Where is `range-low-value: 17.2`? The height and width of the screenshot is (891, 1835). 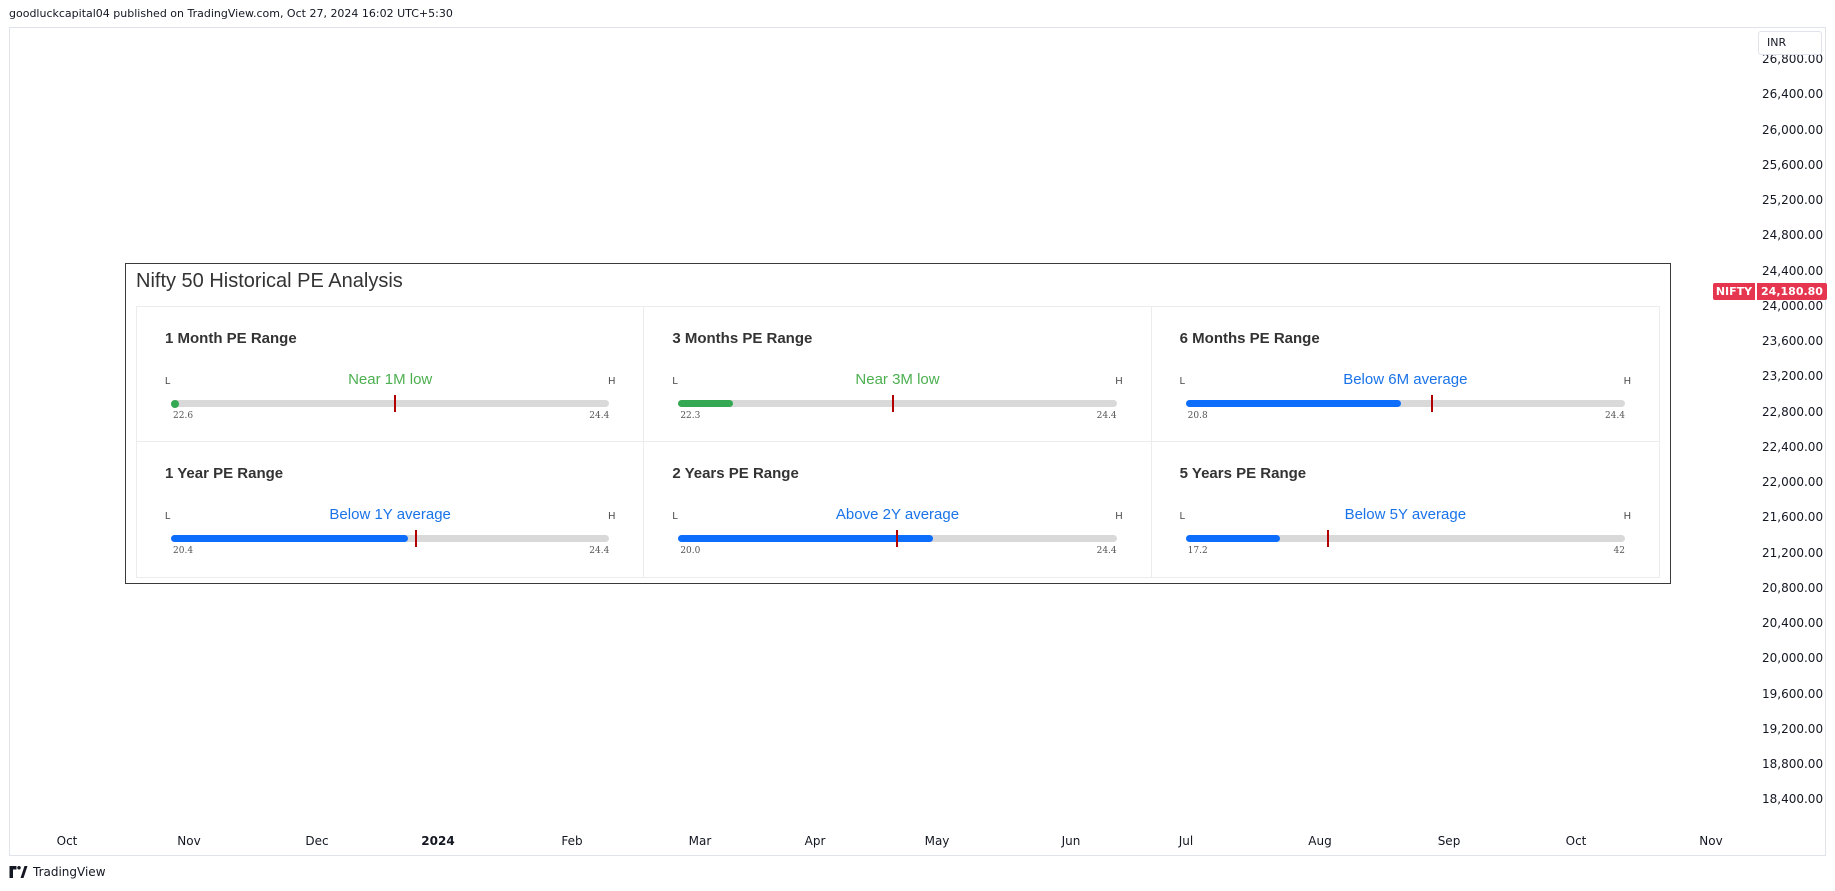
range-low-value: 17.2 is located at coordinates (1197, 551).